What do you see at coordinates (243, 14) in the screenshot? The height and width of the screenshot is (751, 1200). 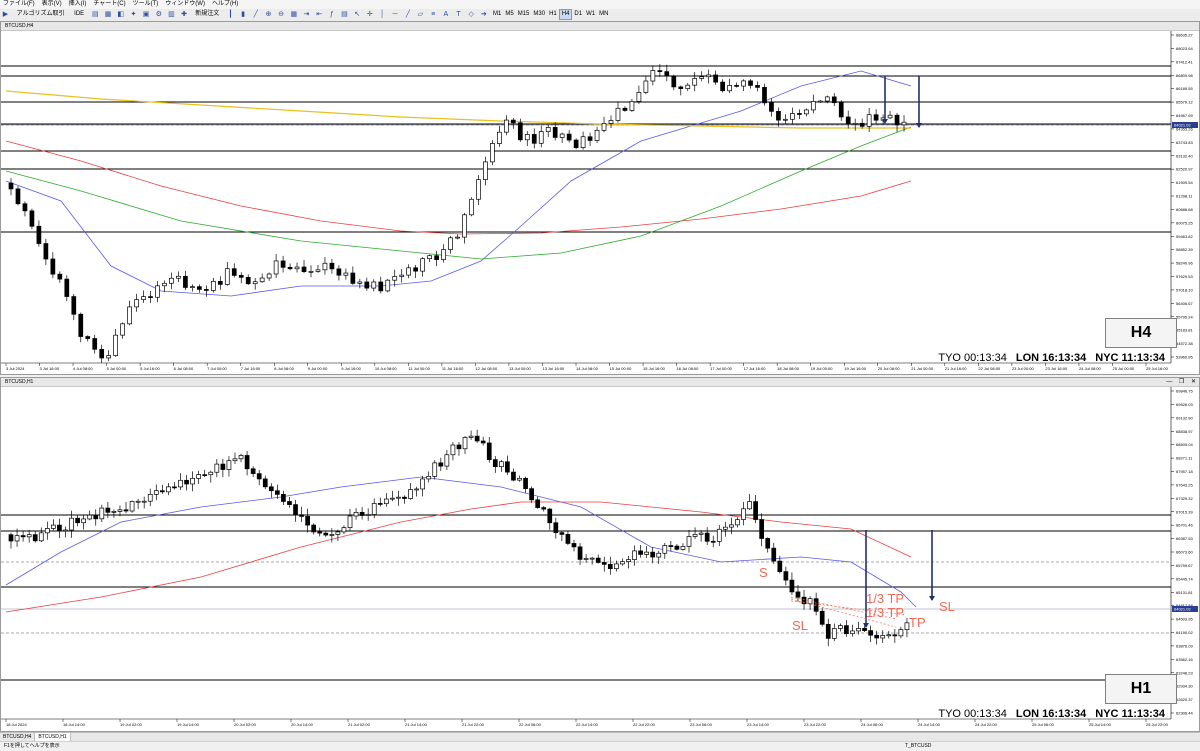 I see `candlestick-icon: ▮` at bounding box center [243, 14].